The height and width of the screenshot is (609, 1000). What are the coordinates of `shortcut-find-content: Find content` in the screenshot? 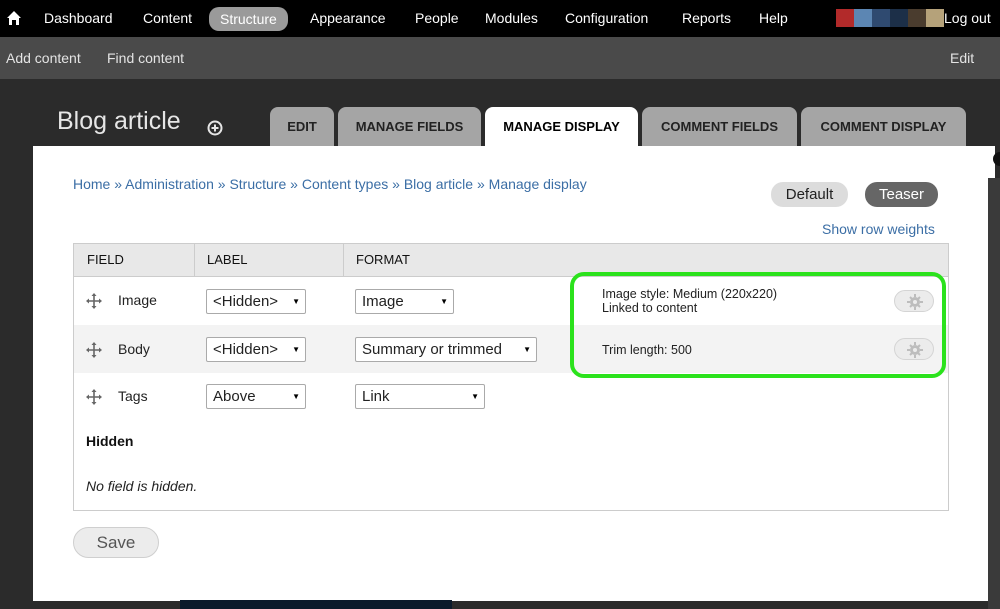 It's located at (145, 58).